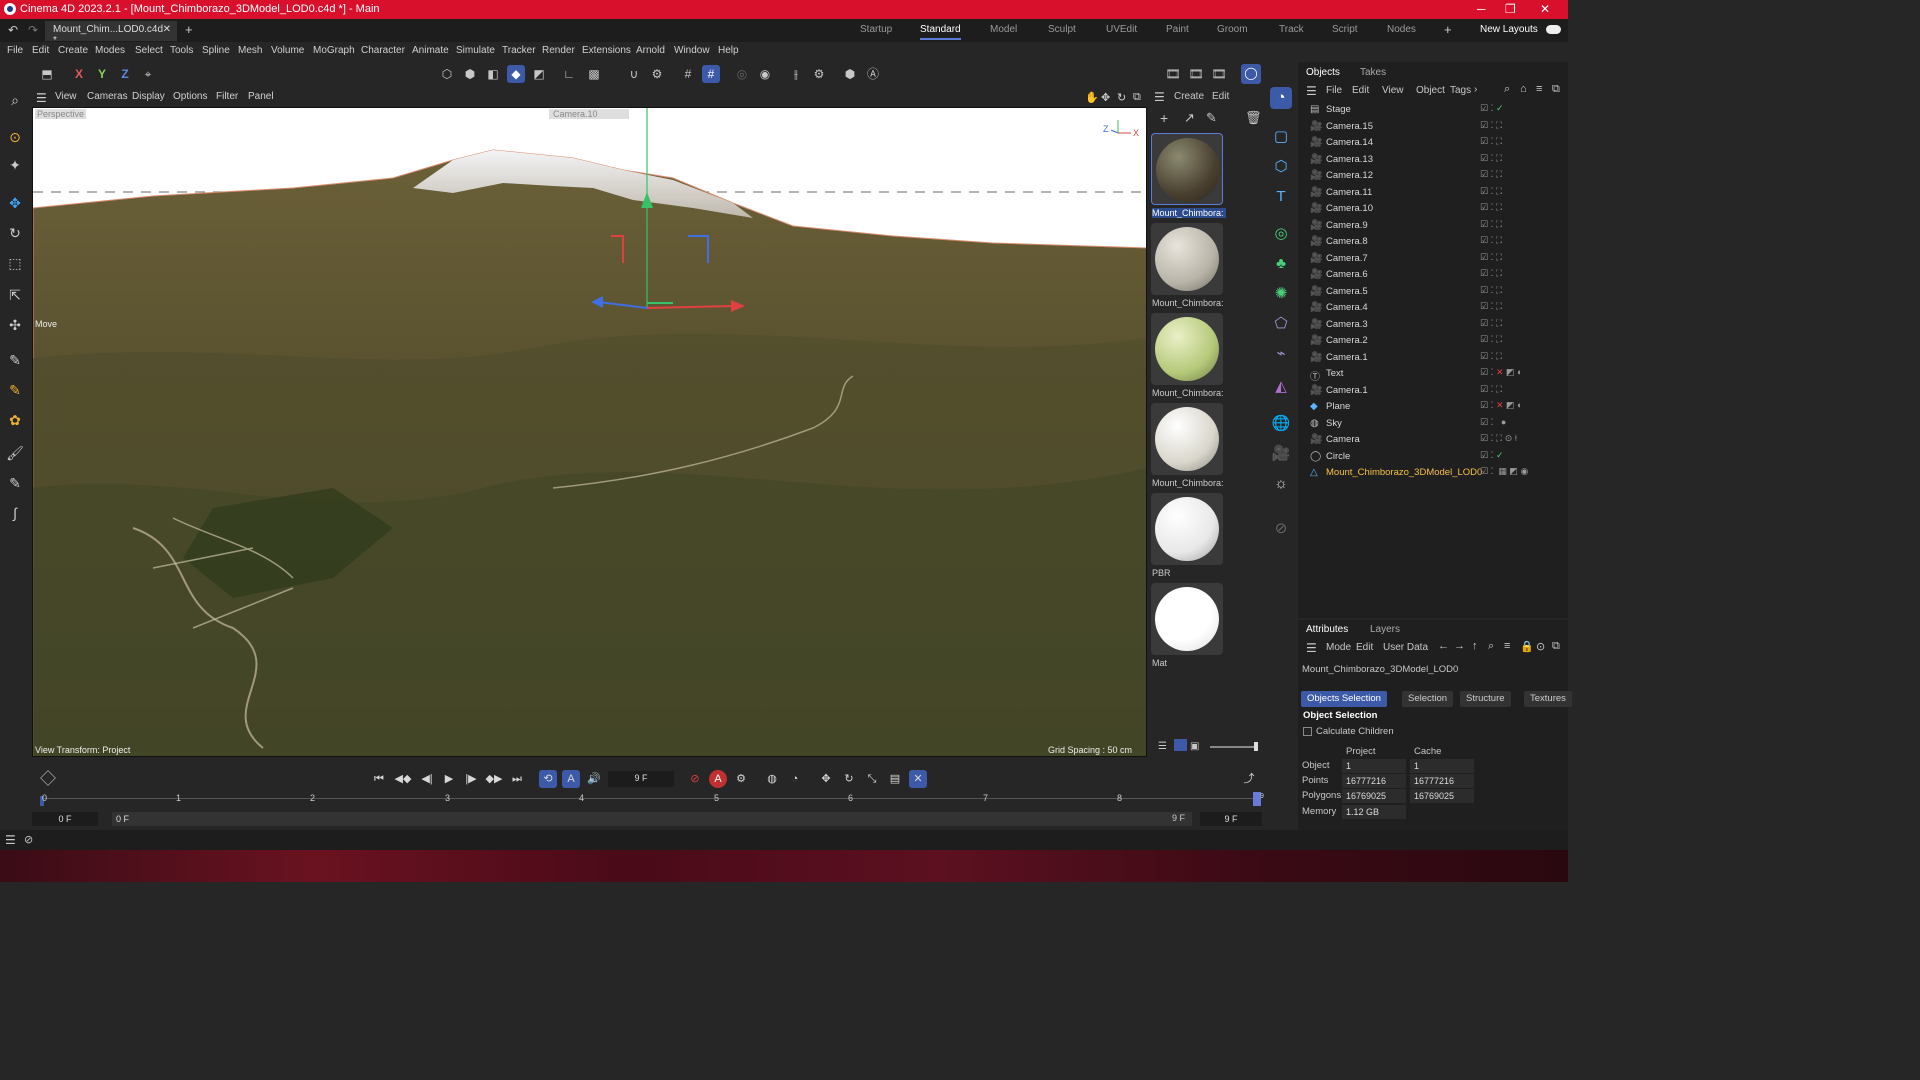  I want to click on object-row-sky: ◍ Sky ☑ ⁚ ●, so click(1433, 424).